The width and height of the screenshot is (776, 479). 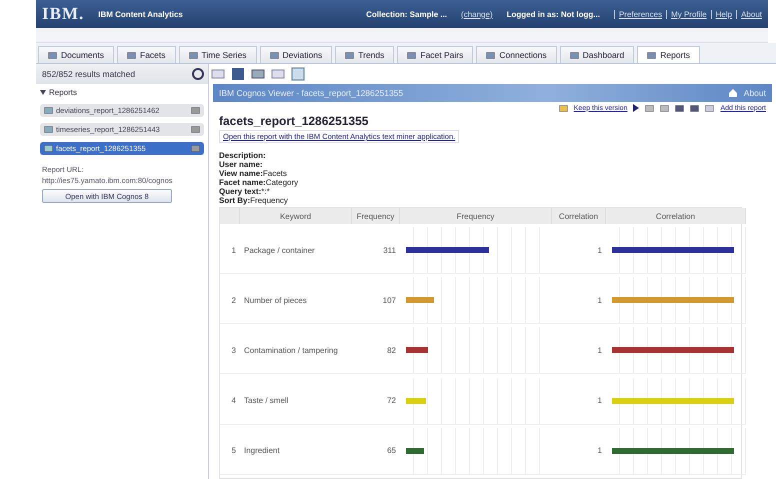 What do you see at coordinates (230, 300) in the screenshot?
I see `row-number: 2` at bounding box center [230, 300].